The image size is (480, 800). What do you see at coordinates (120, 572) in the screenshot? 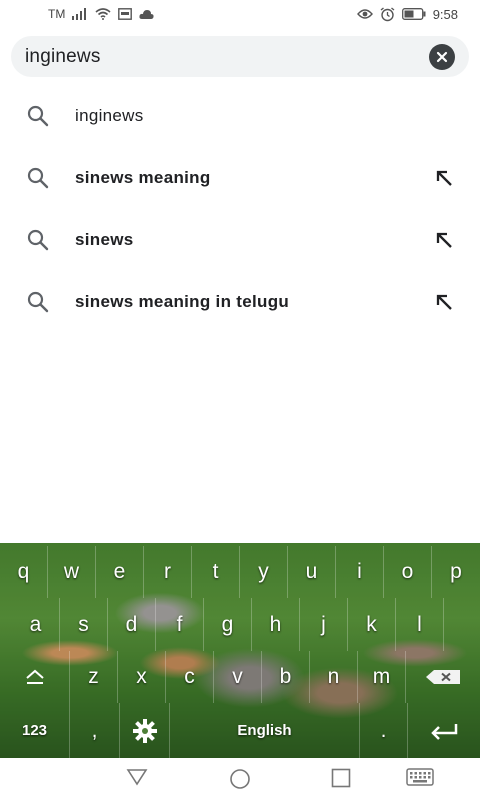
I see `key-e: e` at bounding box center [120, 572].